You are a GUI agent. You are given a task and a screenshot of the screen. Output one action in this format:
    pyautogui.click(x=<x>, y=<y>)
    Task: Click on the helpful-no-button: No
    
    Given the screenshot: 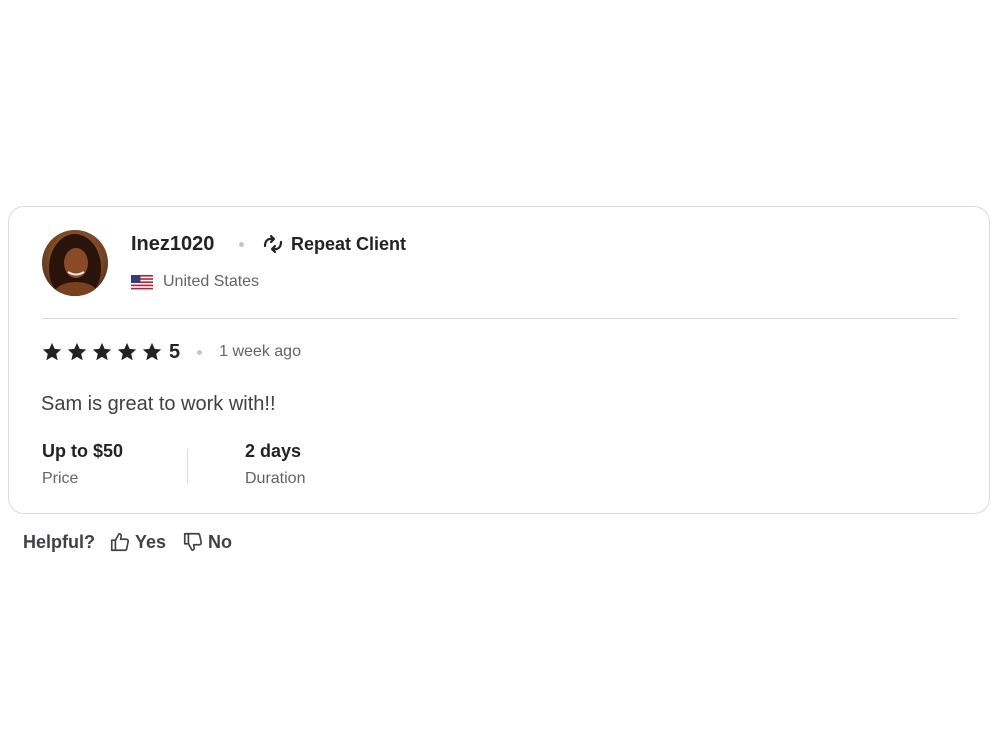 What is the action you would take?
    pyautogui.click(x=207, y=542)
    